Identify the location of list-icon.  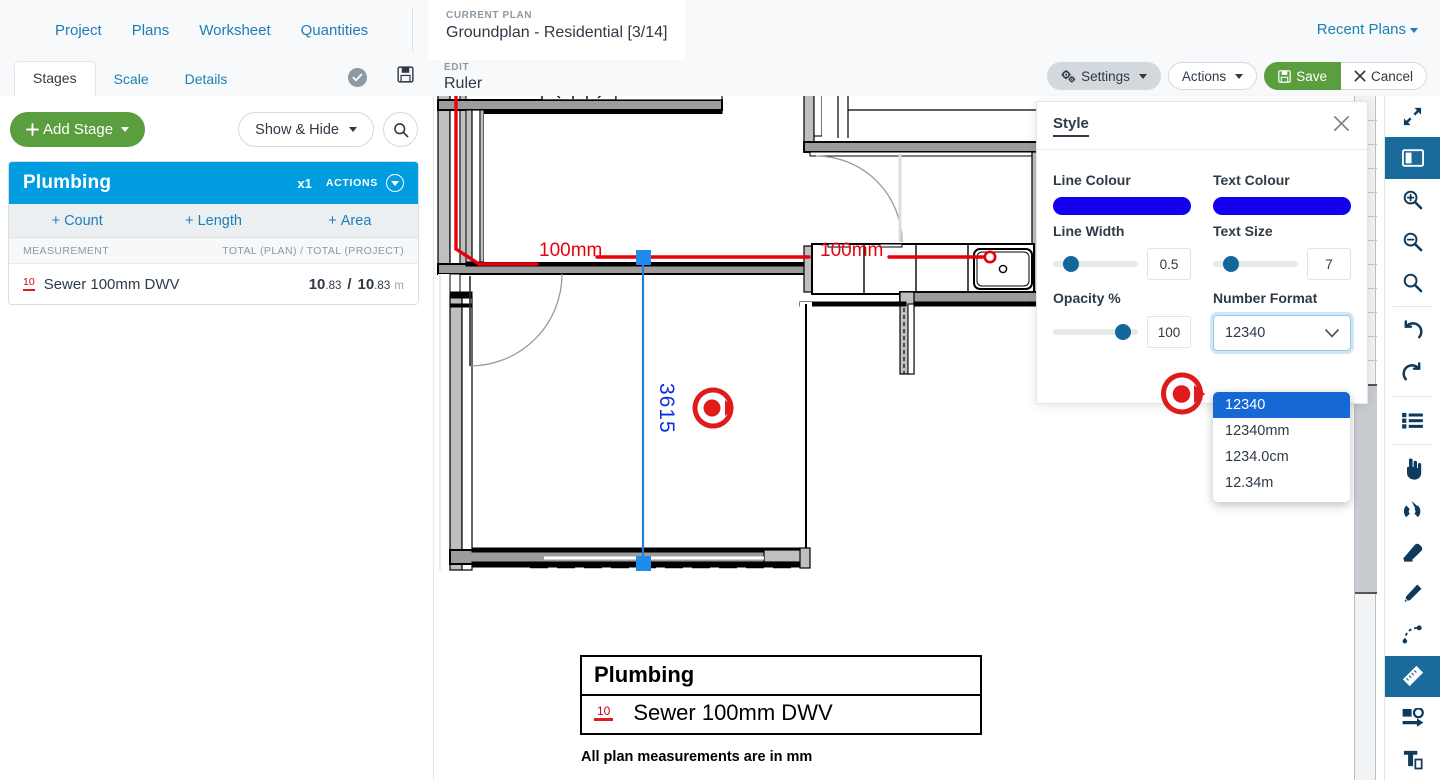
(1412, 420).